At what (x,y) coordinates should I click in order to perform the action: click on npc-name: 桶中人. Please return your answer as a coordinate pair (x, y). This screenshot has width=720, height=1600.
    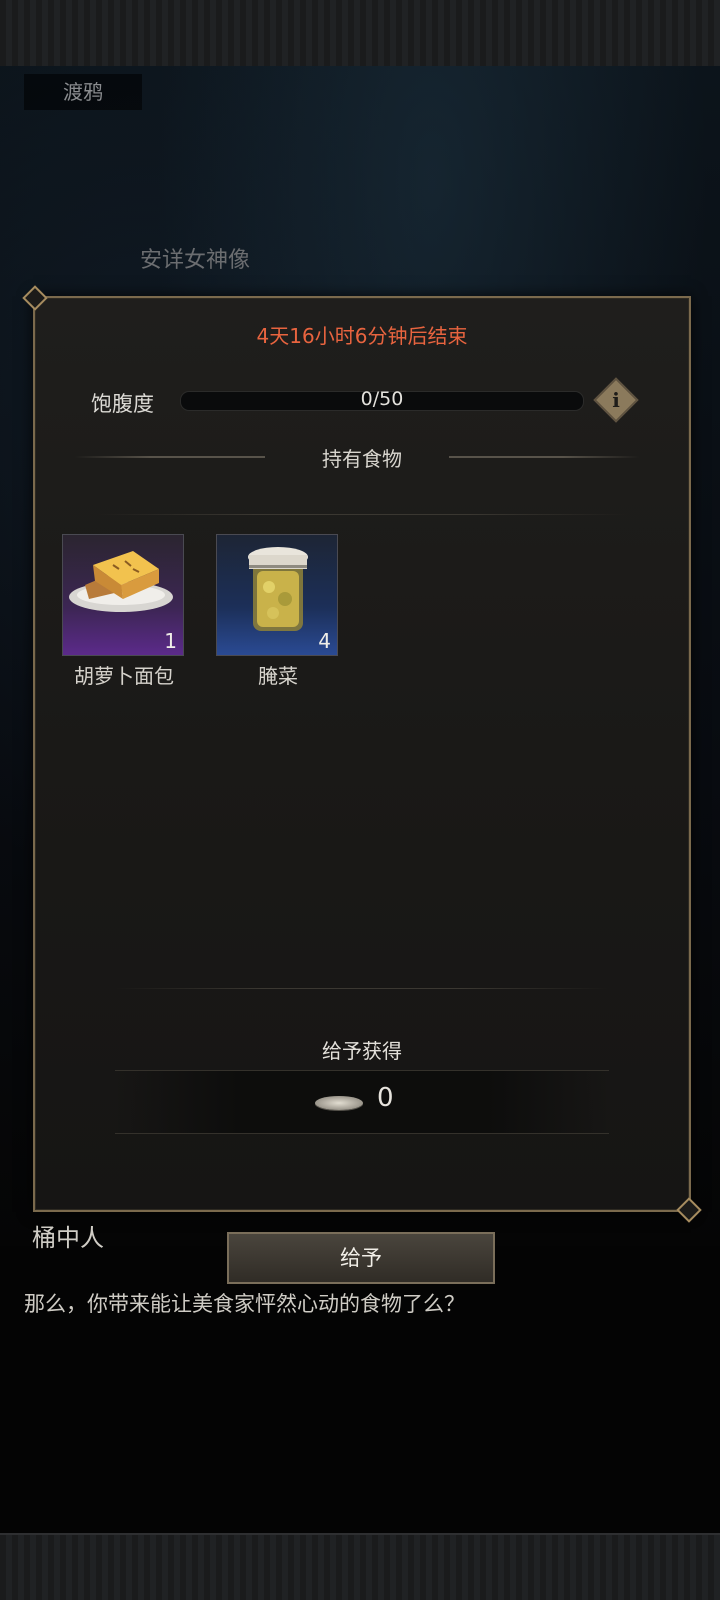
    Looking at the image, I should click on (68, 1238).